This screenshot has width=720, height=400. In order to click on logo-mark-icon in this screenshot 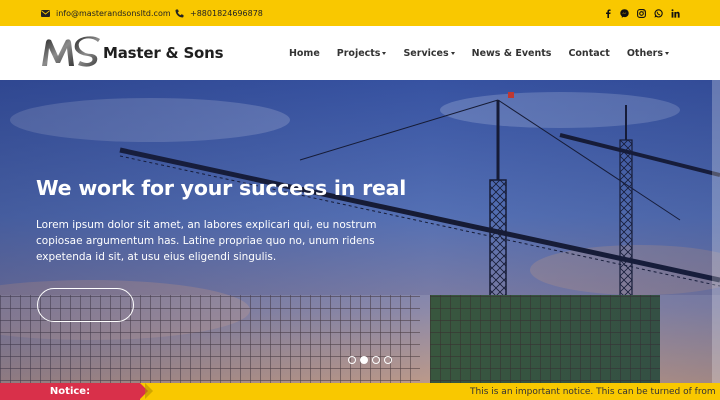, I will do `click(71, 51)`.